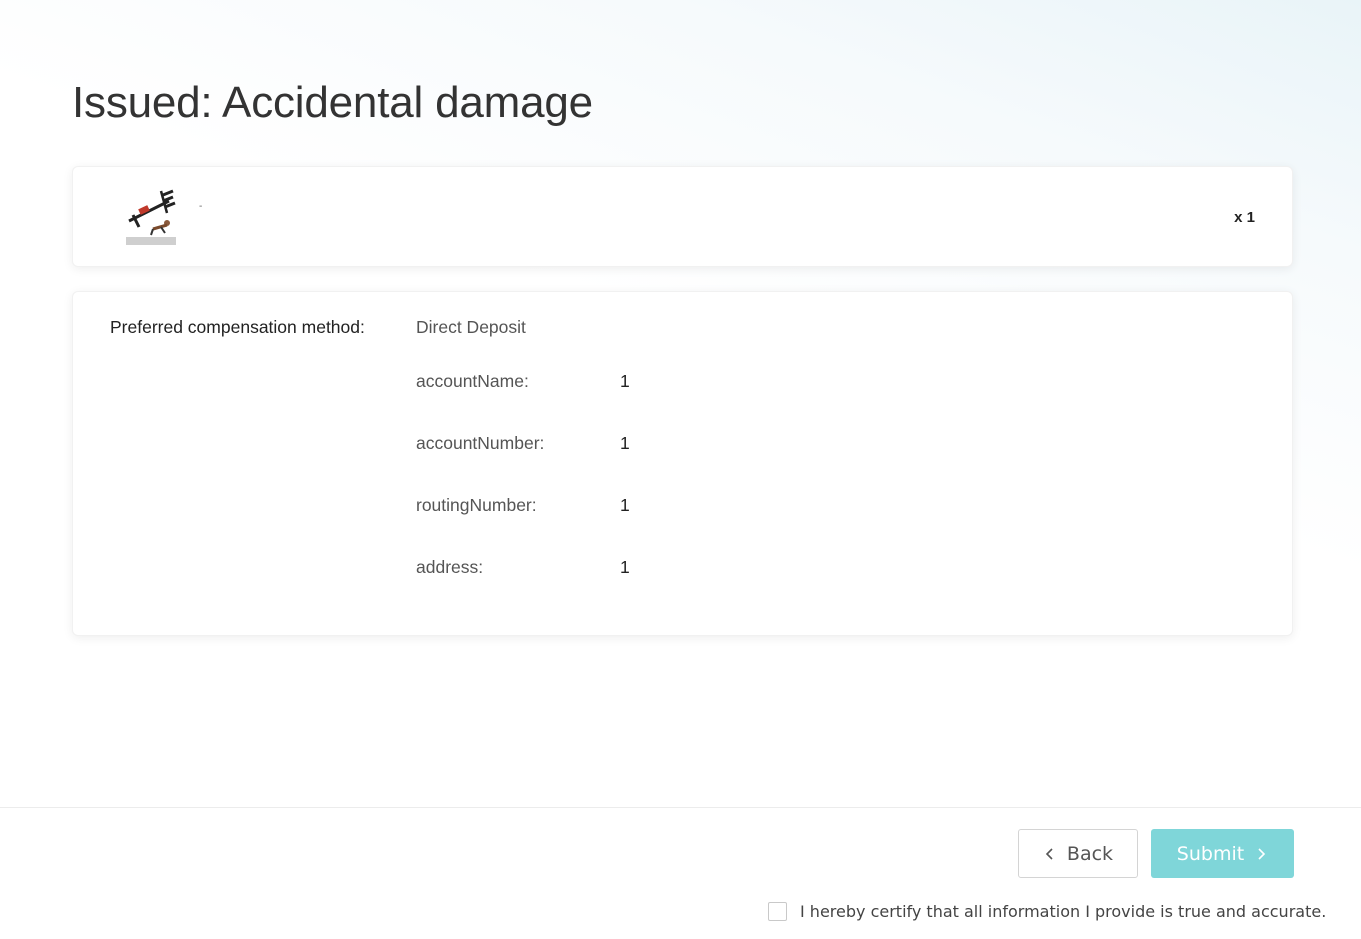  Describe the element at coordinates (1244, 217) in the screenshot. I see `quantity-label: x 1` at that location.